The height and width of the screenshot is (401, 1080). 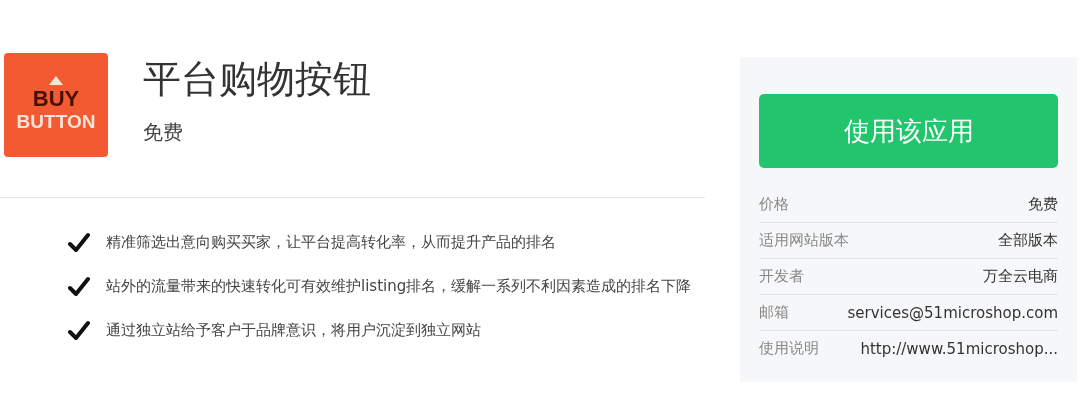 What do you see at coordinates (789, 348) in the screenshot?
I see `detail-label: 使用说明` at bounding box center [789, 348].